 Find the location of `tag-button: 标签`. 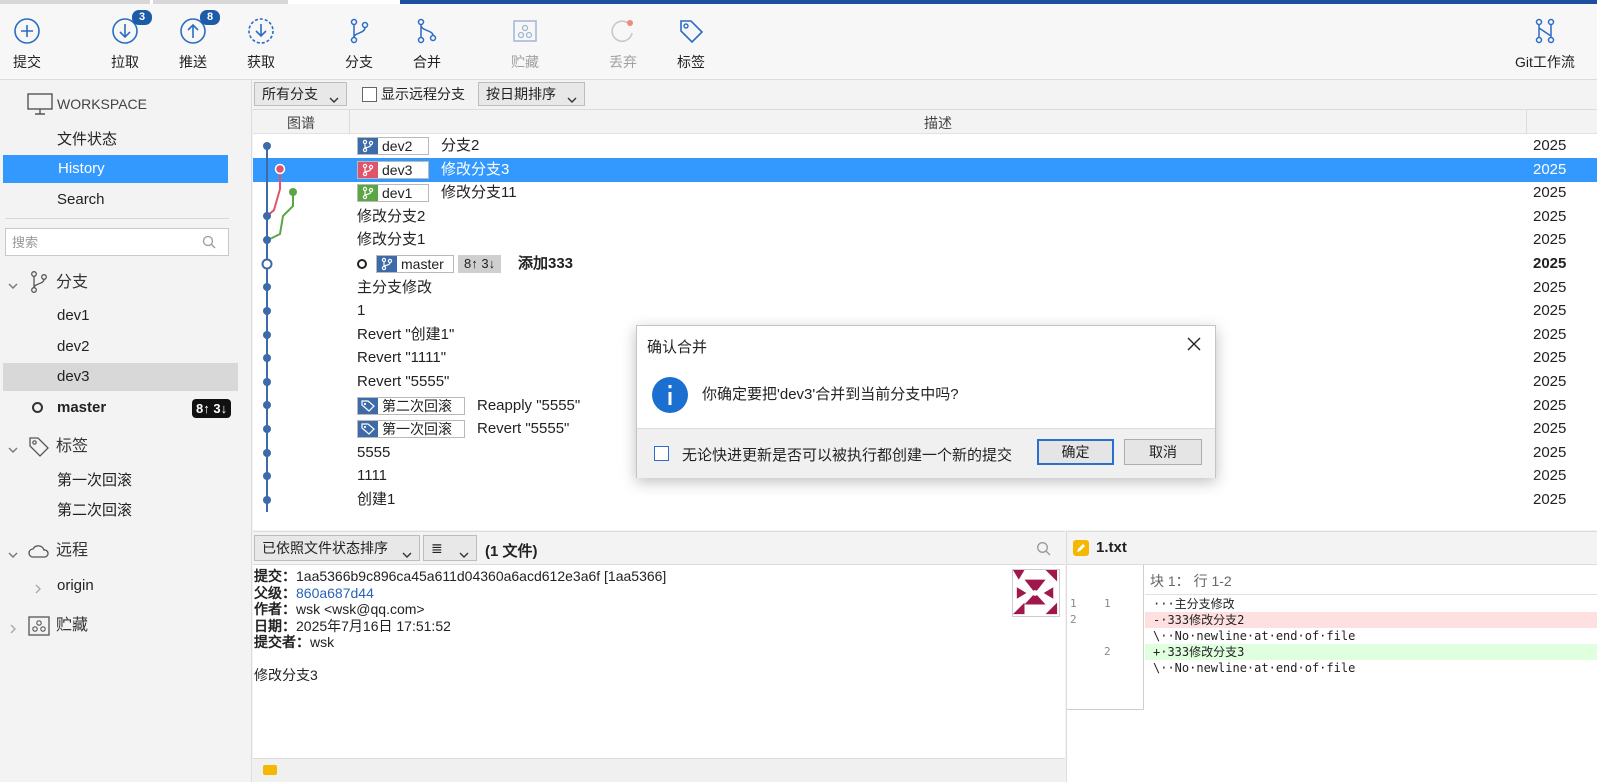

tag-button: 标签 is located at coordinates (691, 43).